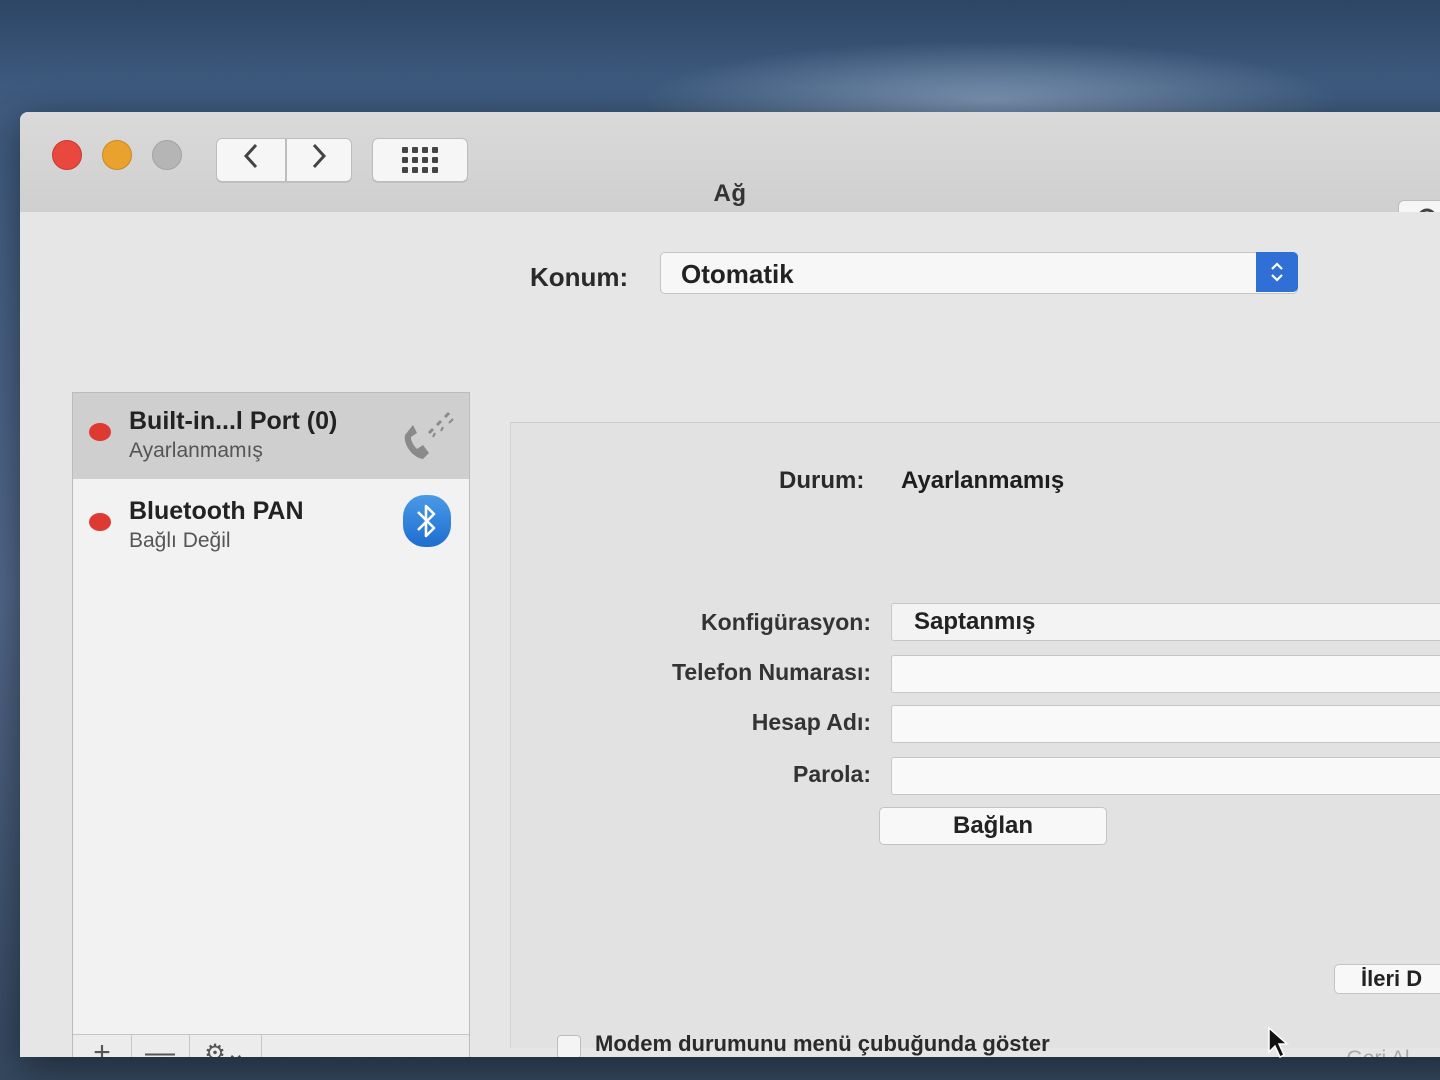 The height and width of the screenshot is (1080, 1440). What do you see at coordinates (271, 436) in the screenshot?
I see `service-item-builtin-port: Built-in...l Port (0) Ayarlanmamış` at bounding box center [271, 436].